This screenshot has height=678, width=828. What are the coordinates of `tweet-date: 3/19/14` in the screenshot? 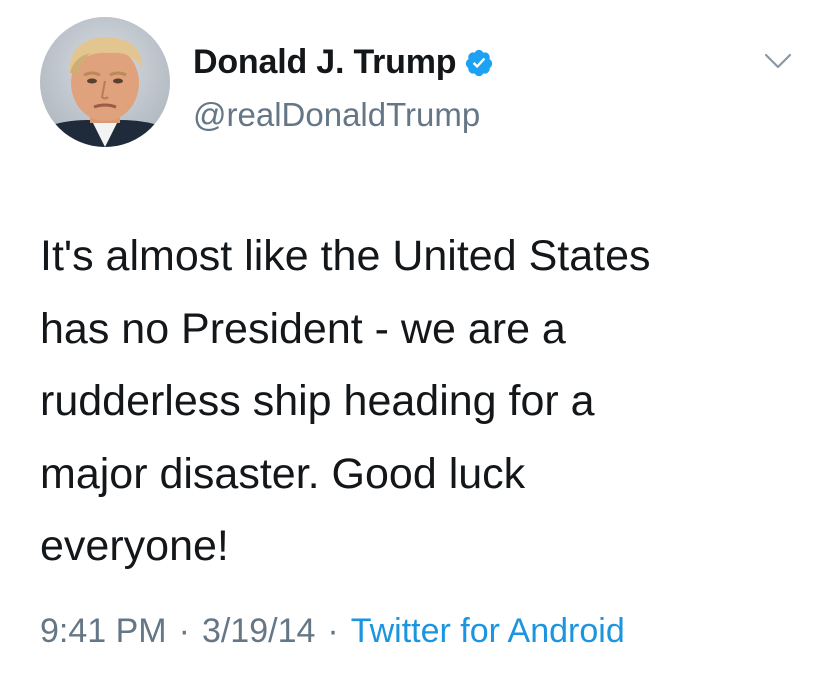 It's located at (258, 631).